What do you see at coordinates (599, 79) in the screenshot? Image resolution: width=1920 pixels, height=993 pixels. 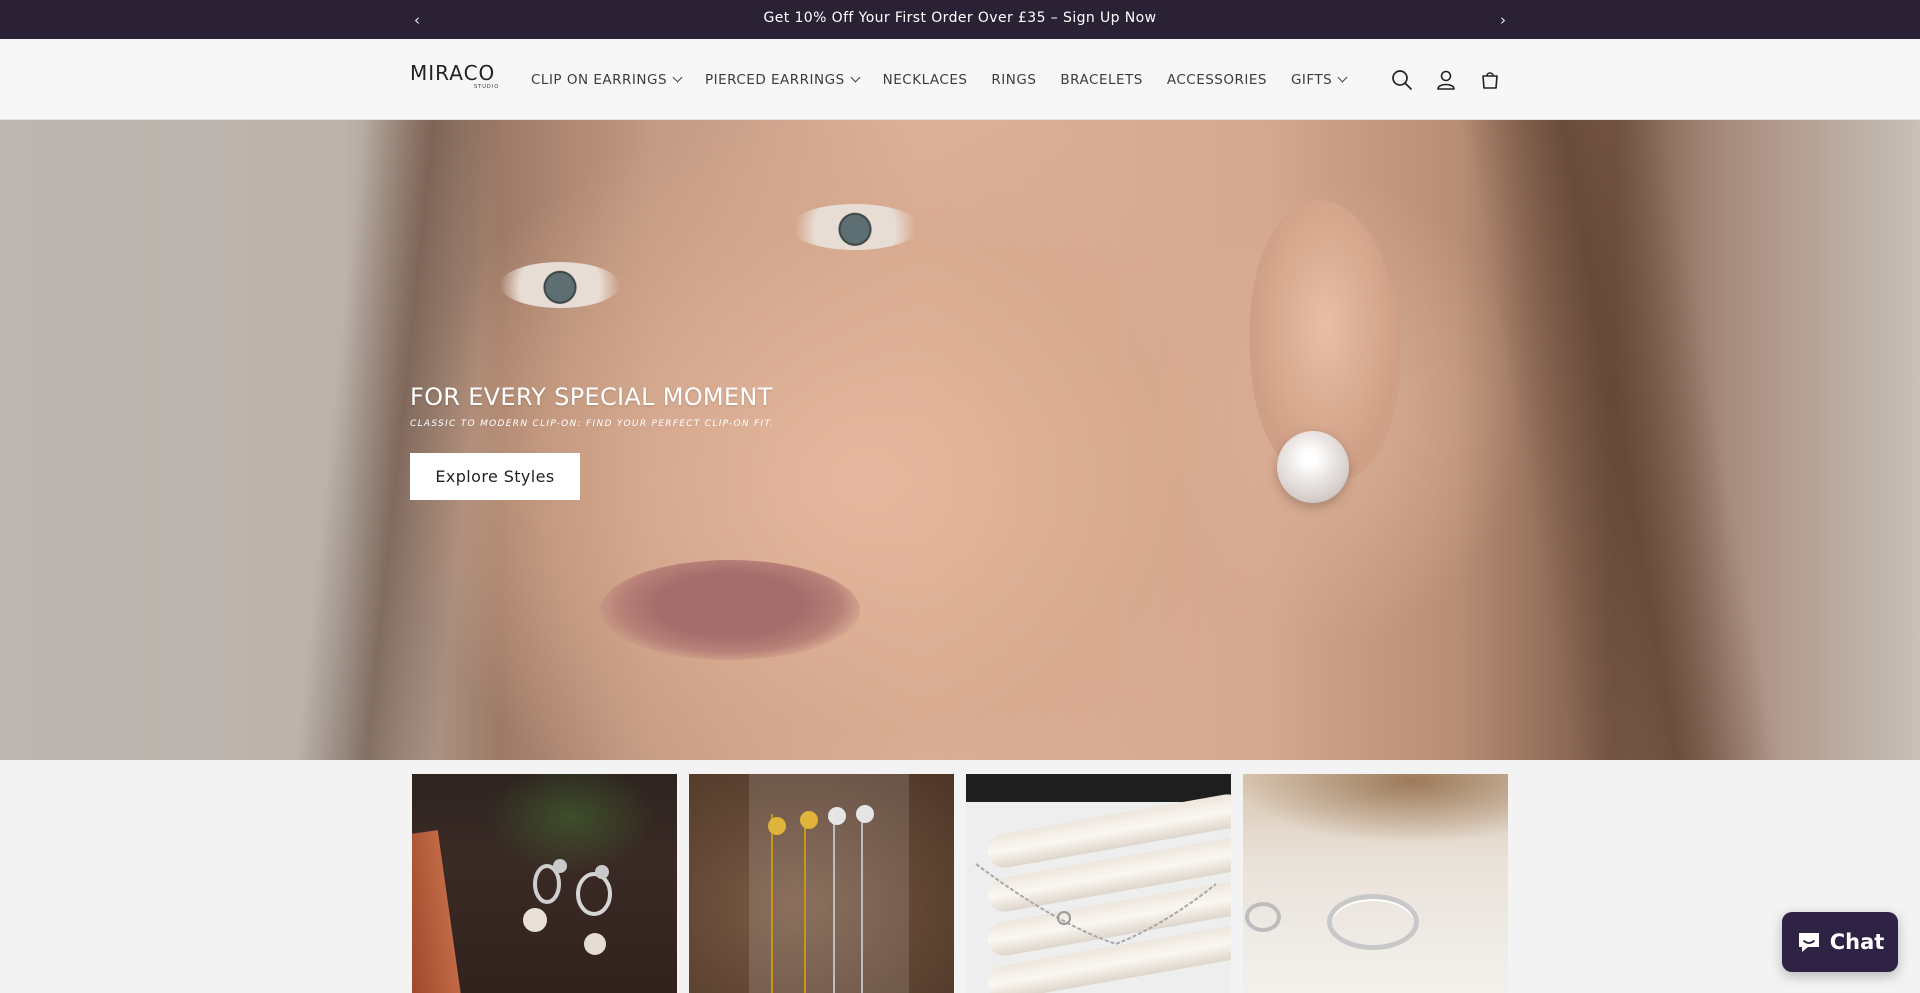 I see `nav-label: CLIP ON EARRINGS` at bounding box center [599, 79].